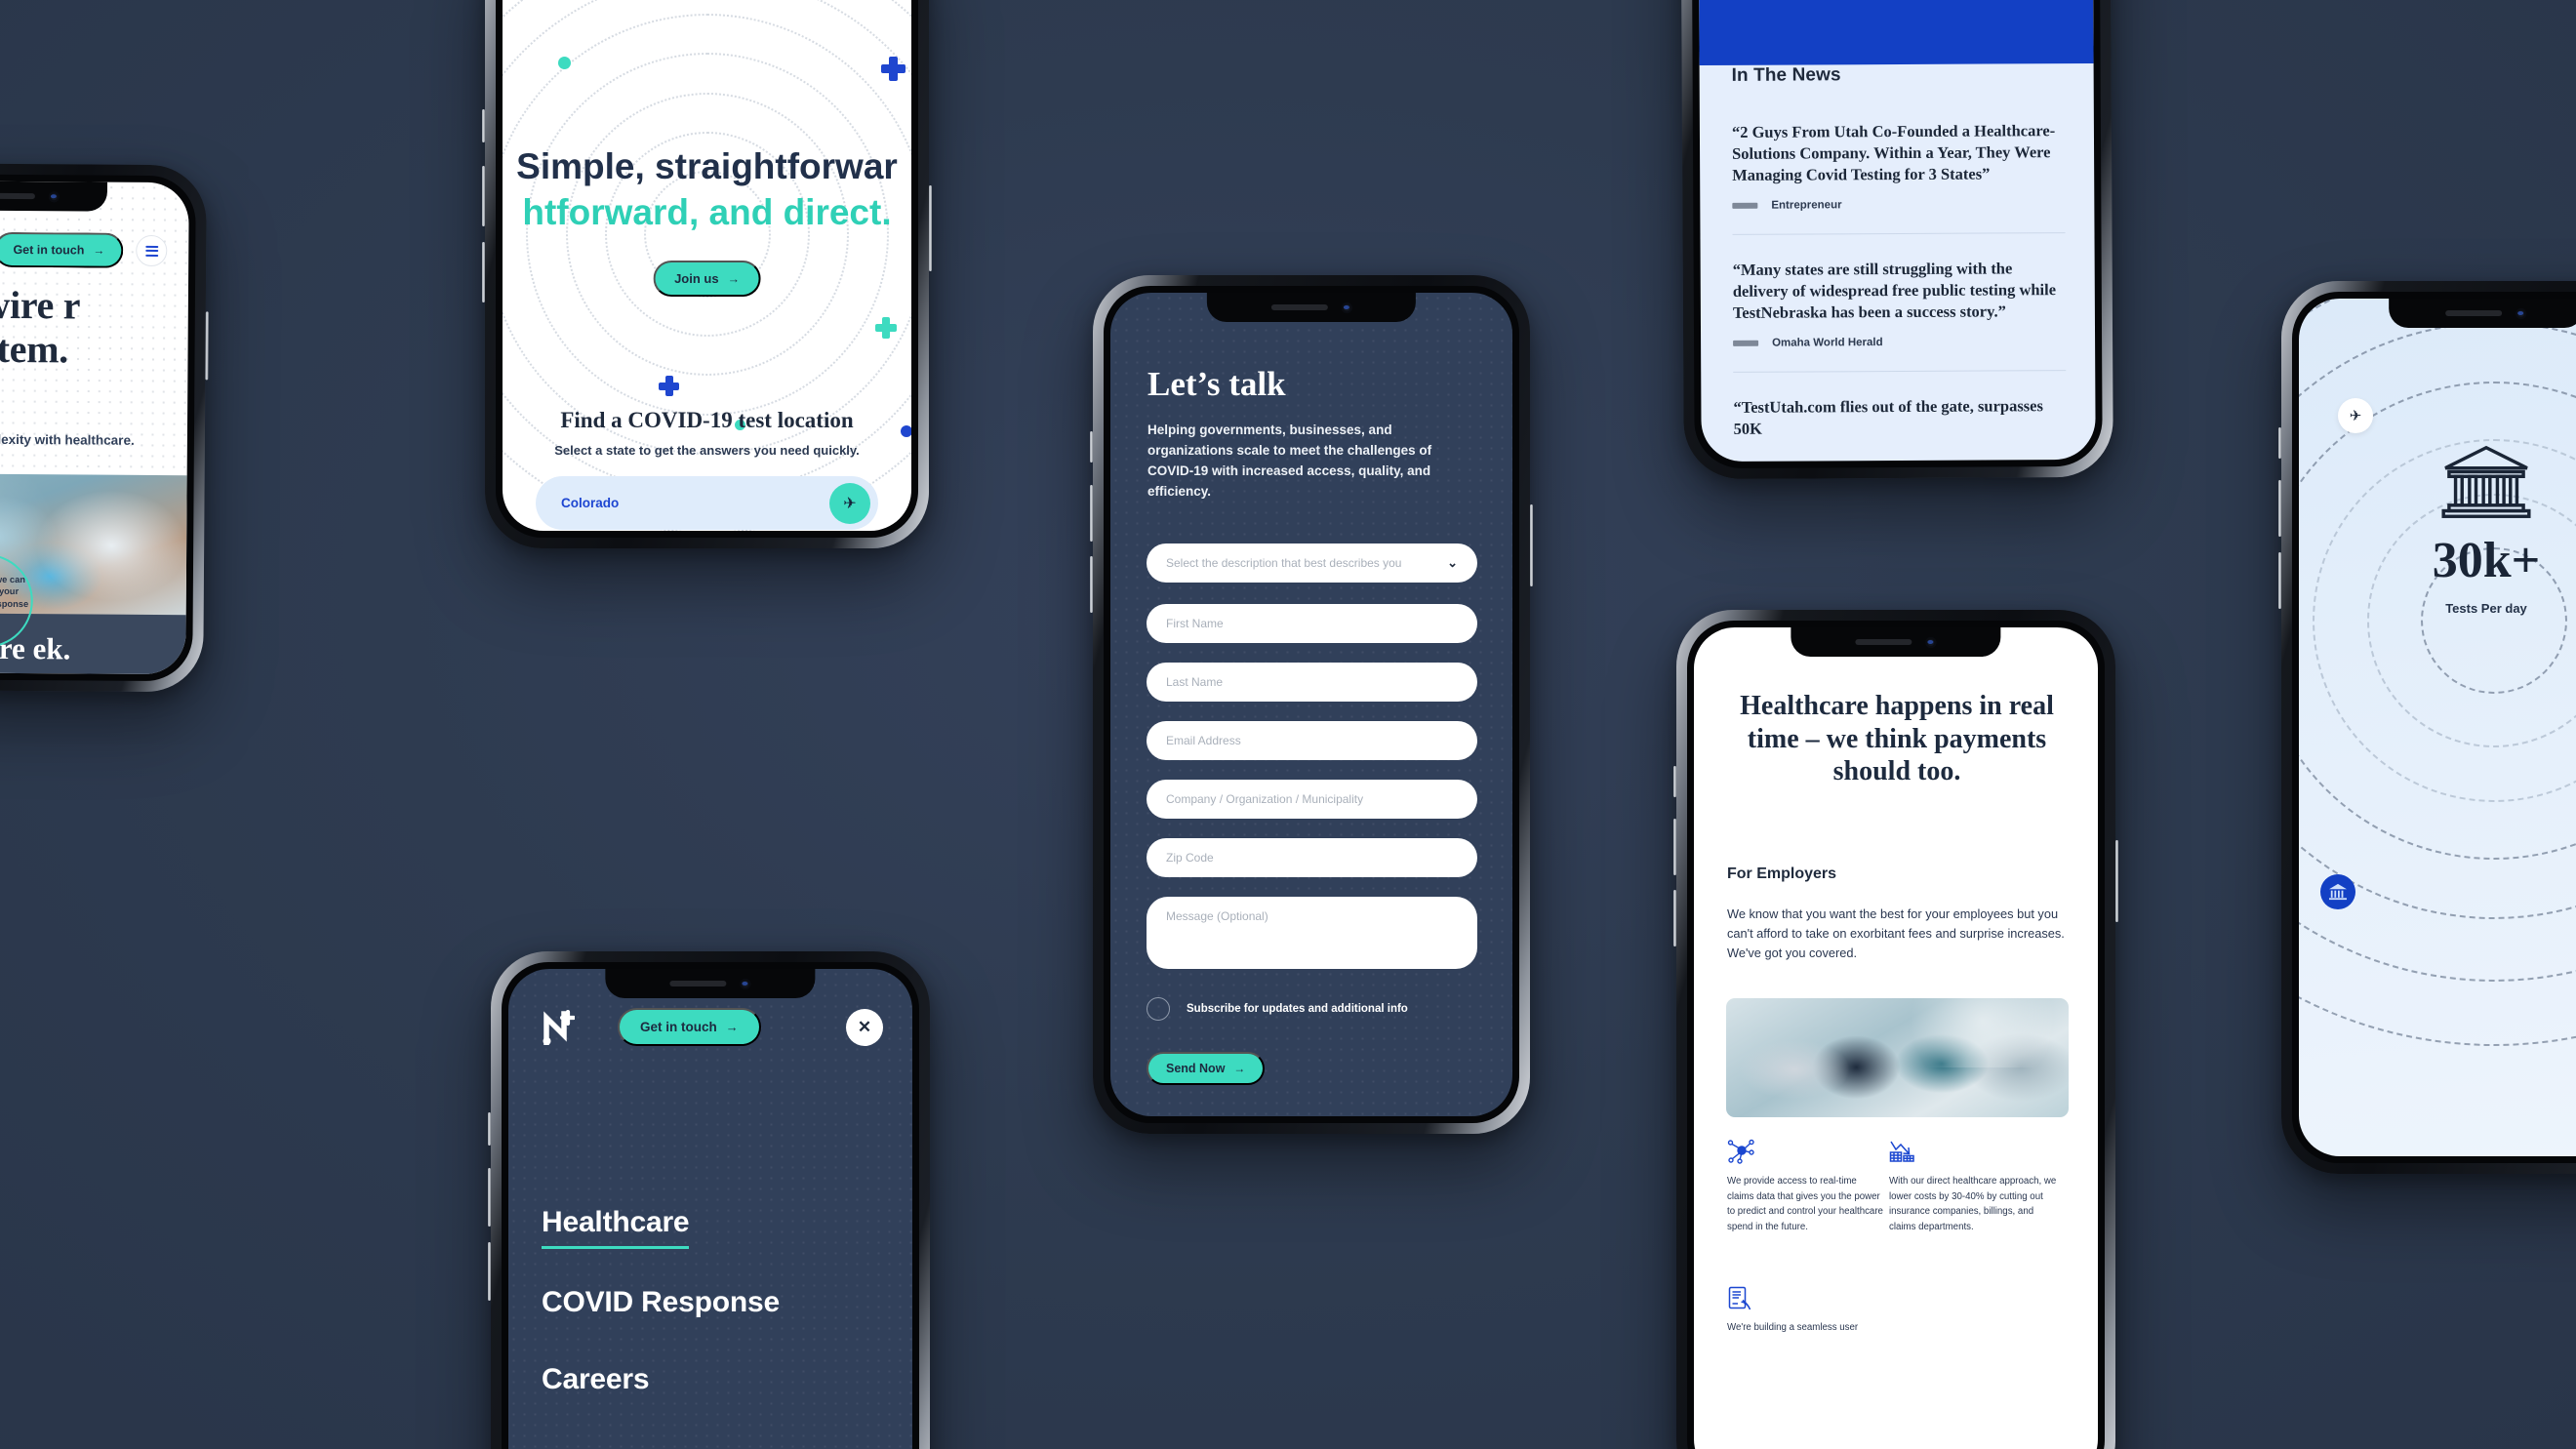 This screenshot has height=1449, width=2576. What do you see at coordinates (1897, 1057) in the screenshot?
I see `team-meeting-photo` at bounding box center [1897, 1057].